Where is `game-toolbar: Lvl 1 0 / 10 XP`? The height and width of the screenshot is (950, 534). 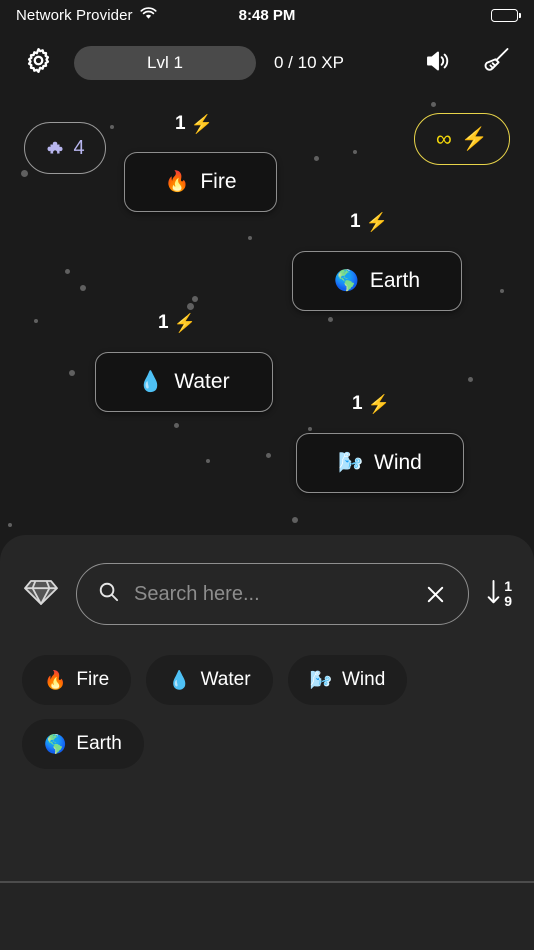 game-toolbar: Lvl 1 0 / 10 XP is located at coordinates (267, 63).